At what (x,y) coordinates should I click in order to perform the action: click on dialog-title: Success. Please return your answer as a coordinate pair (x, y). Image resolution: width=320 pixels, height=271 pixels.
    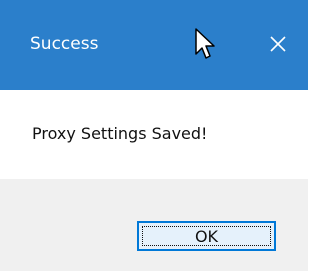
    Looking at the image, I should click on (64, 44).